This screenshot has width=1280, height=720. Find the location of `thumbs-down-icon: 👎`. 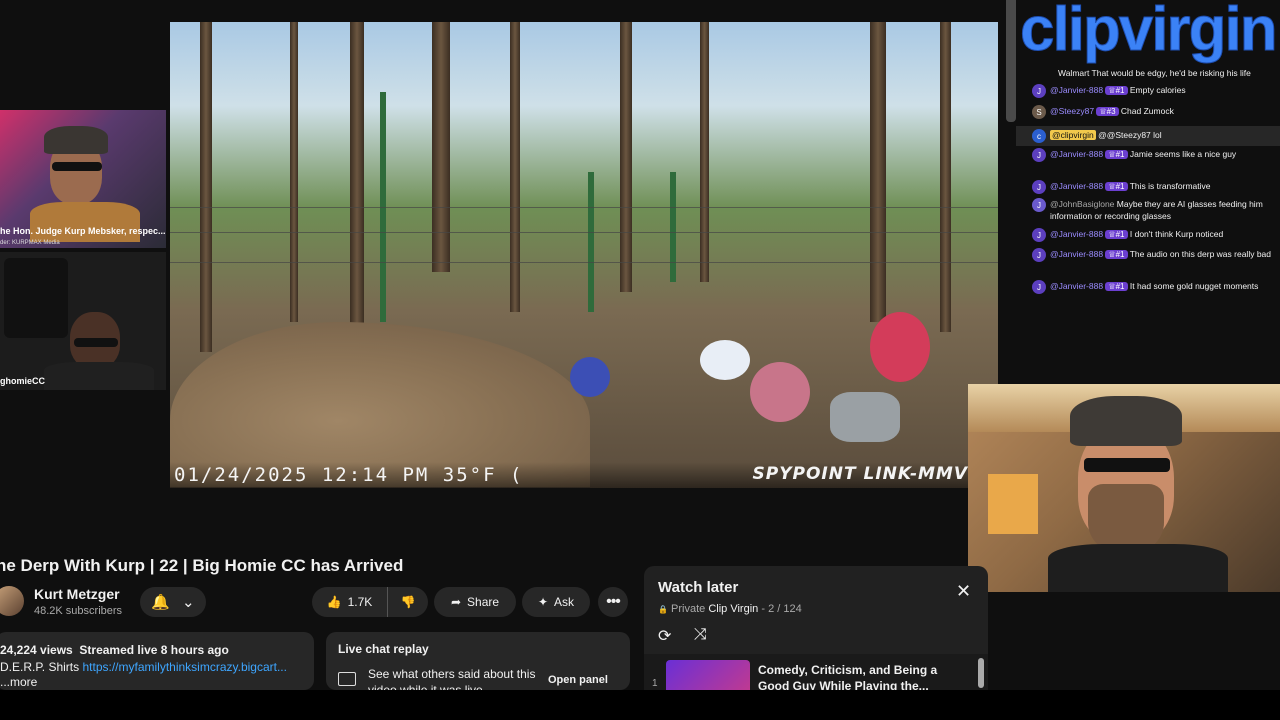

thumbs-down-icon: 👎 is located at coordinates (408, 602).